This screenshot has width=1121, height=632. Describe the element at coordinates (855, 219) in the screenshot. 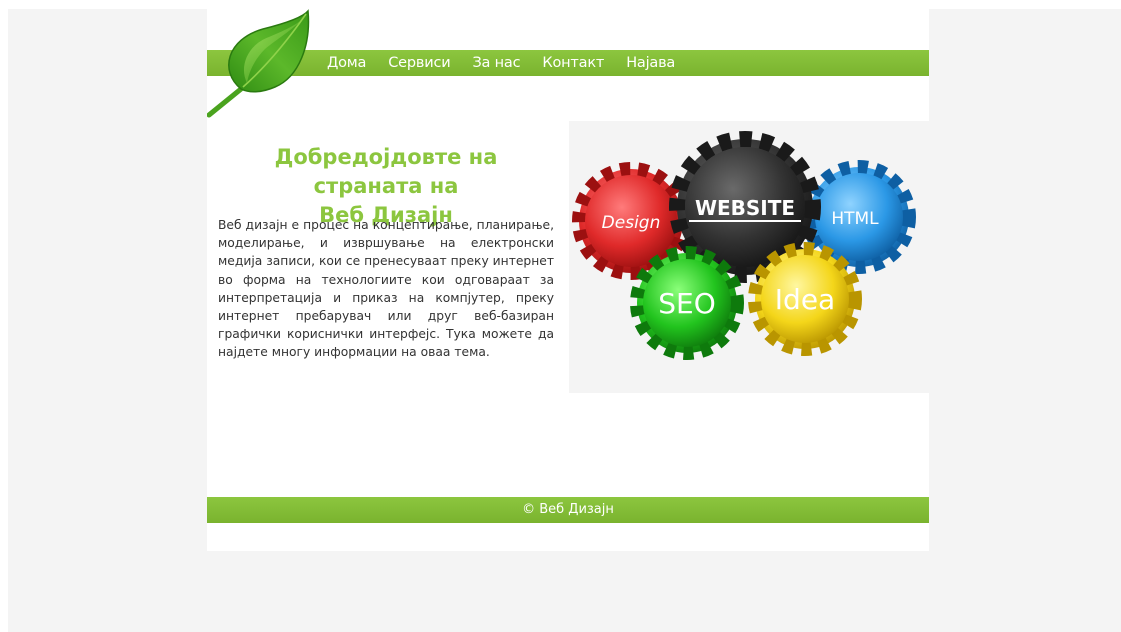

I see `gear-html-label: HTML` at that location.